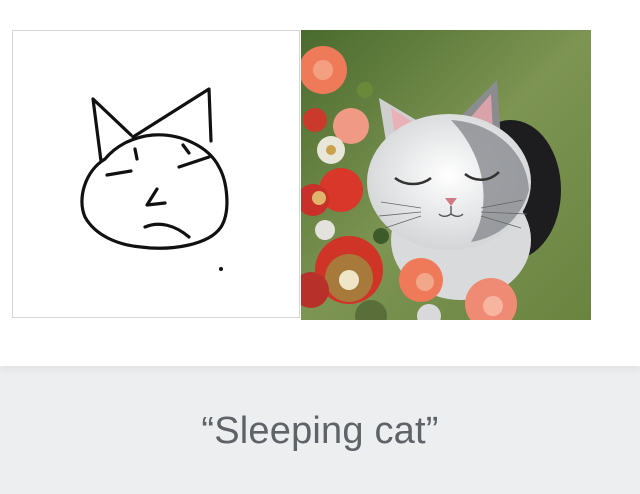  Describe the element at coordinates (320, 431) in the screenshot. I see `image-caption: “Sleeping cat”` at that location.